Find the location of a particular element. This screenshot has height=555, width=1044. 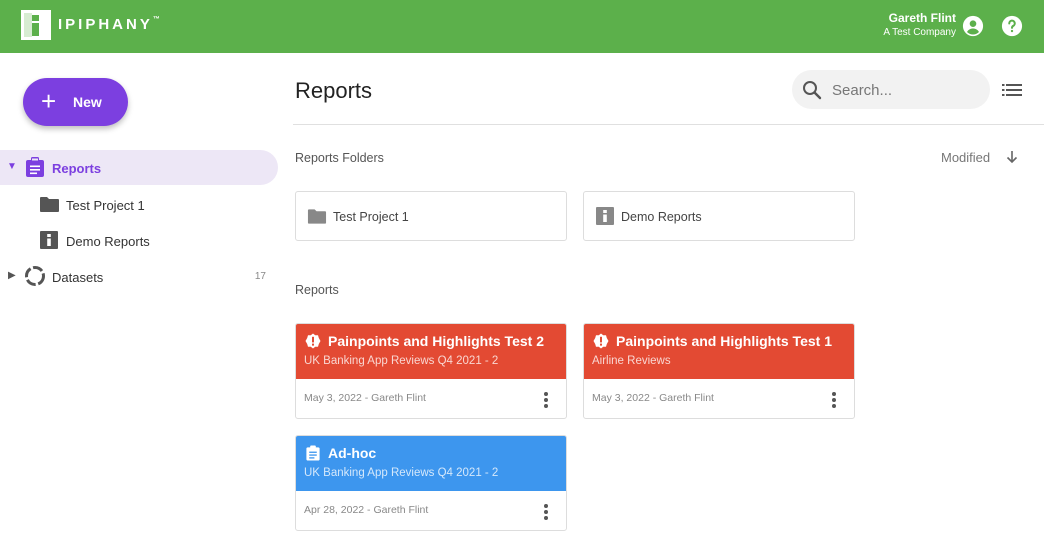

sidebar-item-demo-reports: Demo Reports is located at coordinates (139, 240).